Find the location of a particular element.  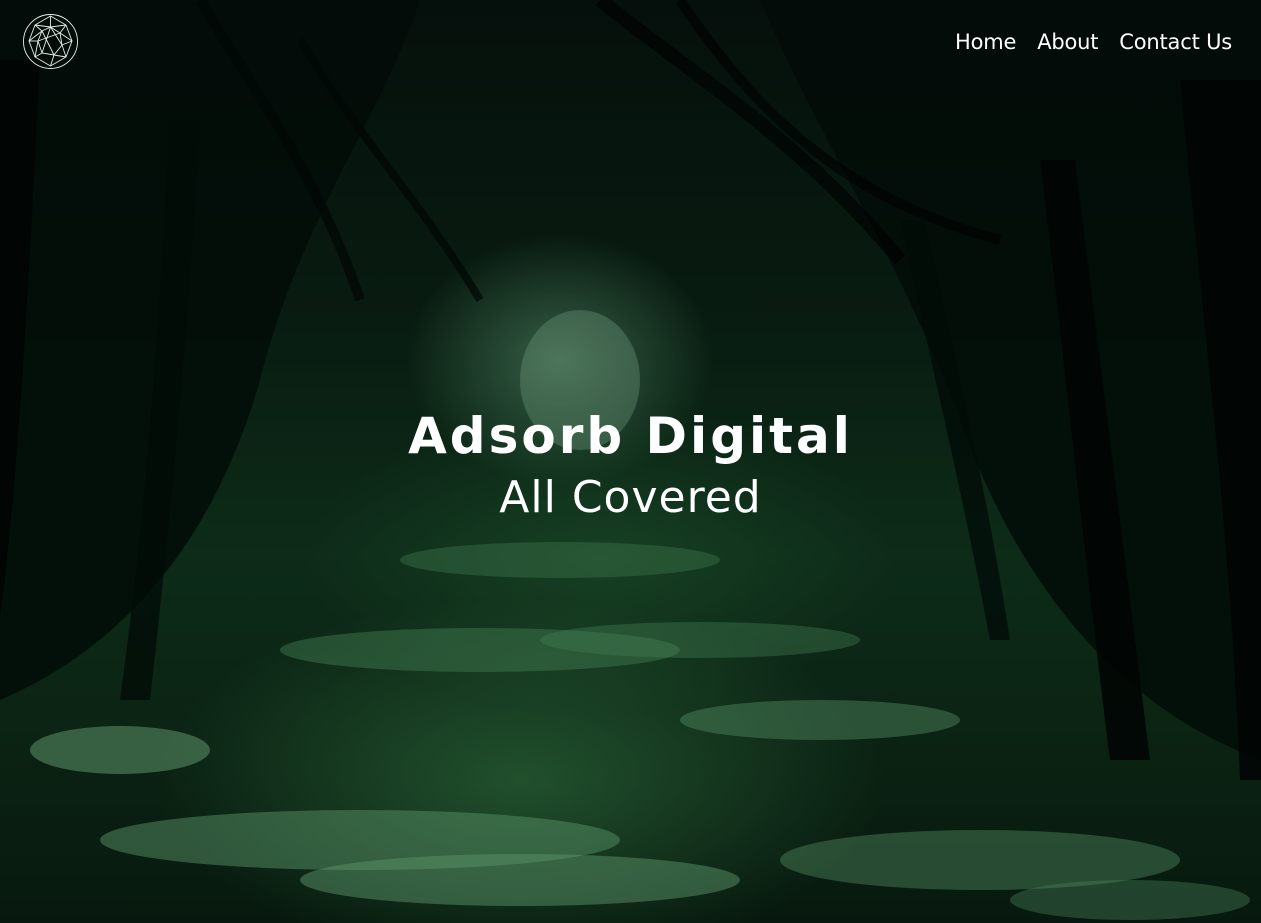

nav-link-home: Home is located at coordinates (985, 42).